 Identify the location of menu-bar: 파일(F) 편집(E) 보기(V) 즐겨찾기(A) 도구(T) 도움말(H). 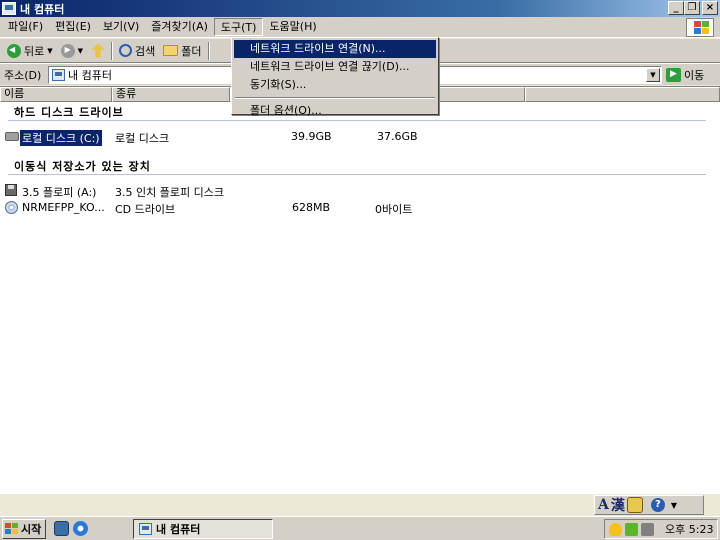
(360, 27).